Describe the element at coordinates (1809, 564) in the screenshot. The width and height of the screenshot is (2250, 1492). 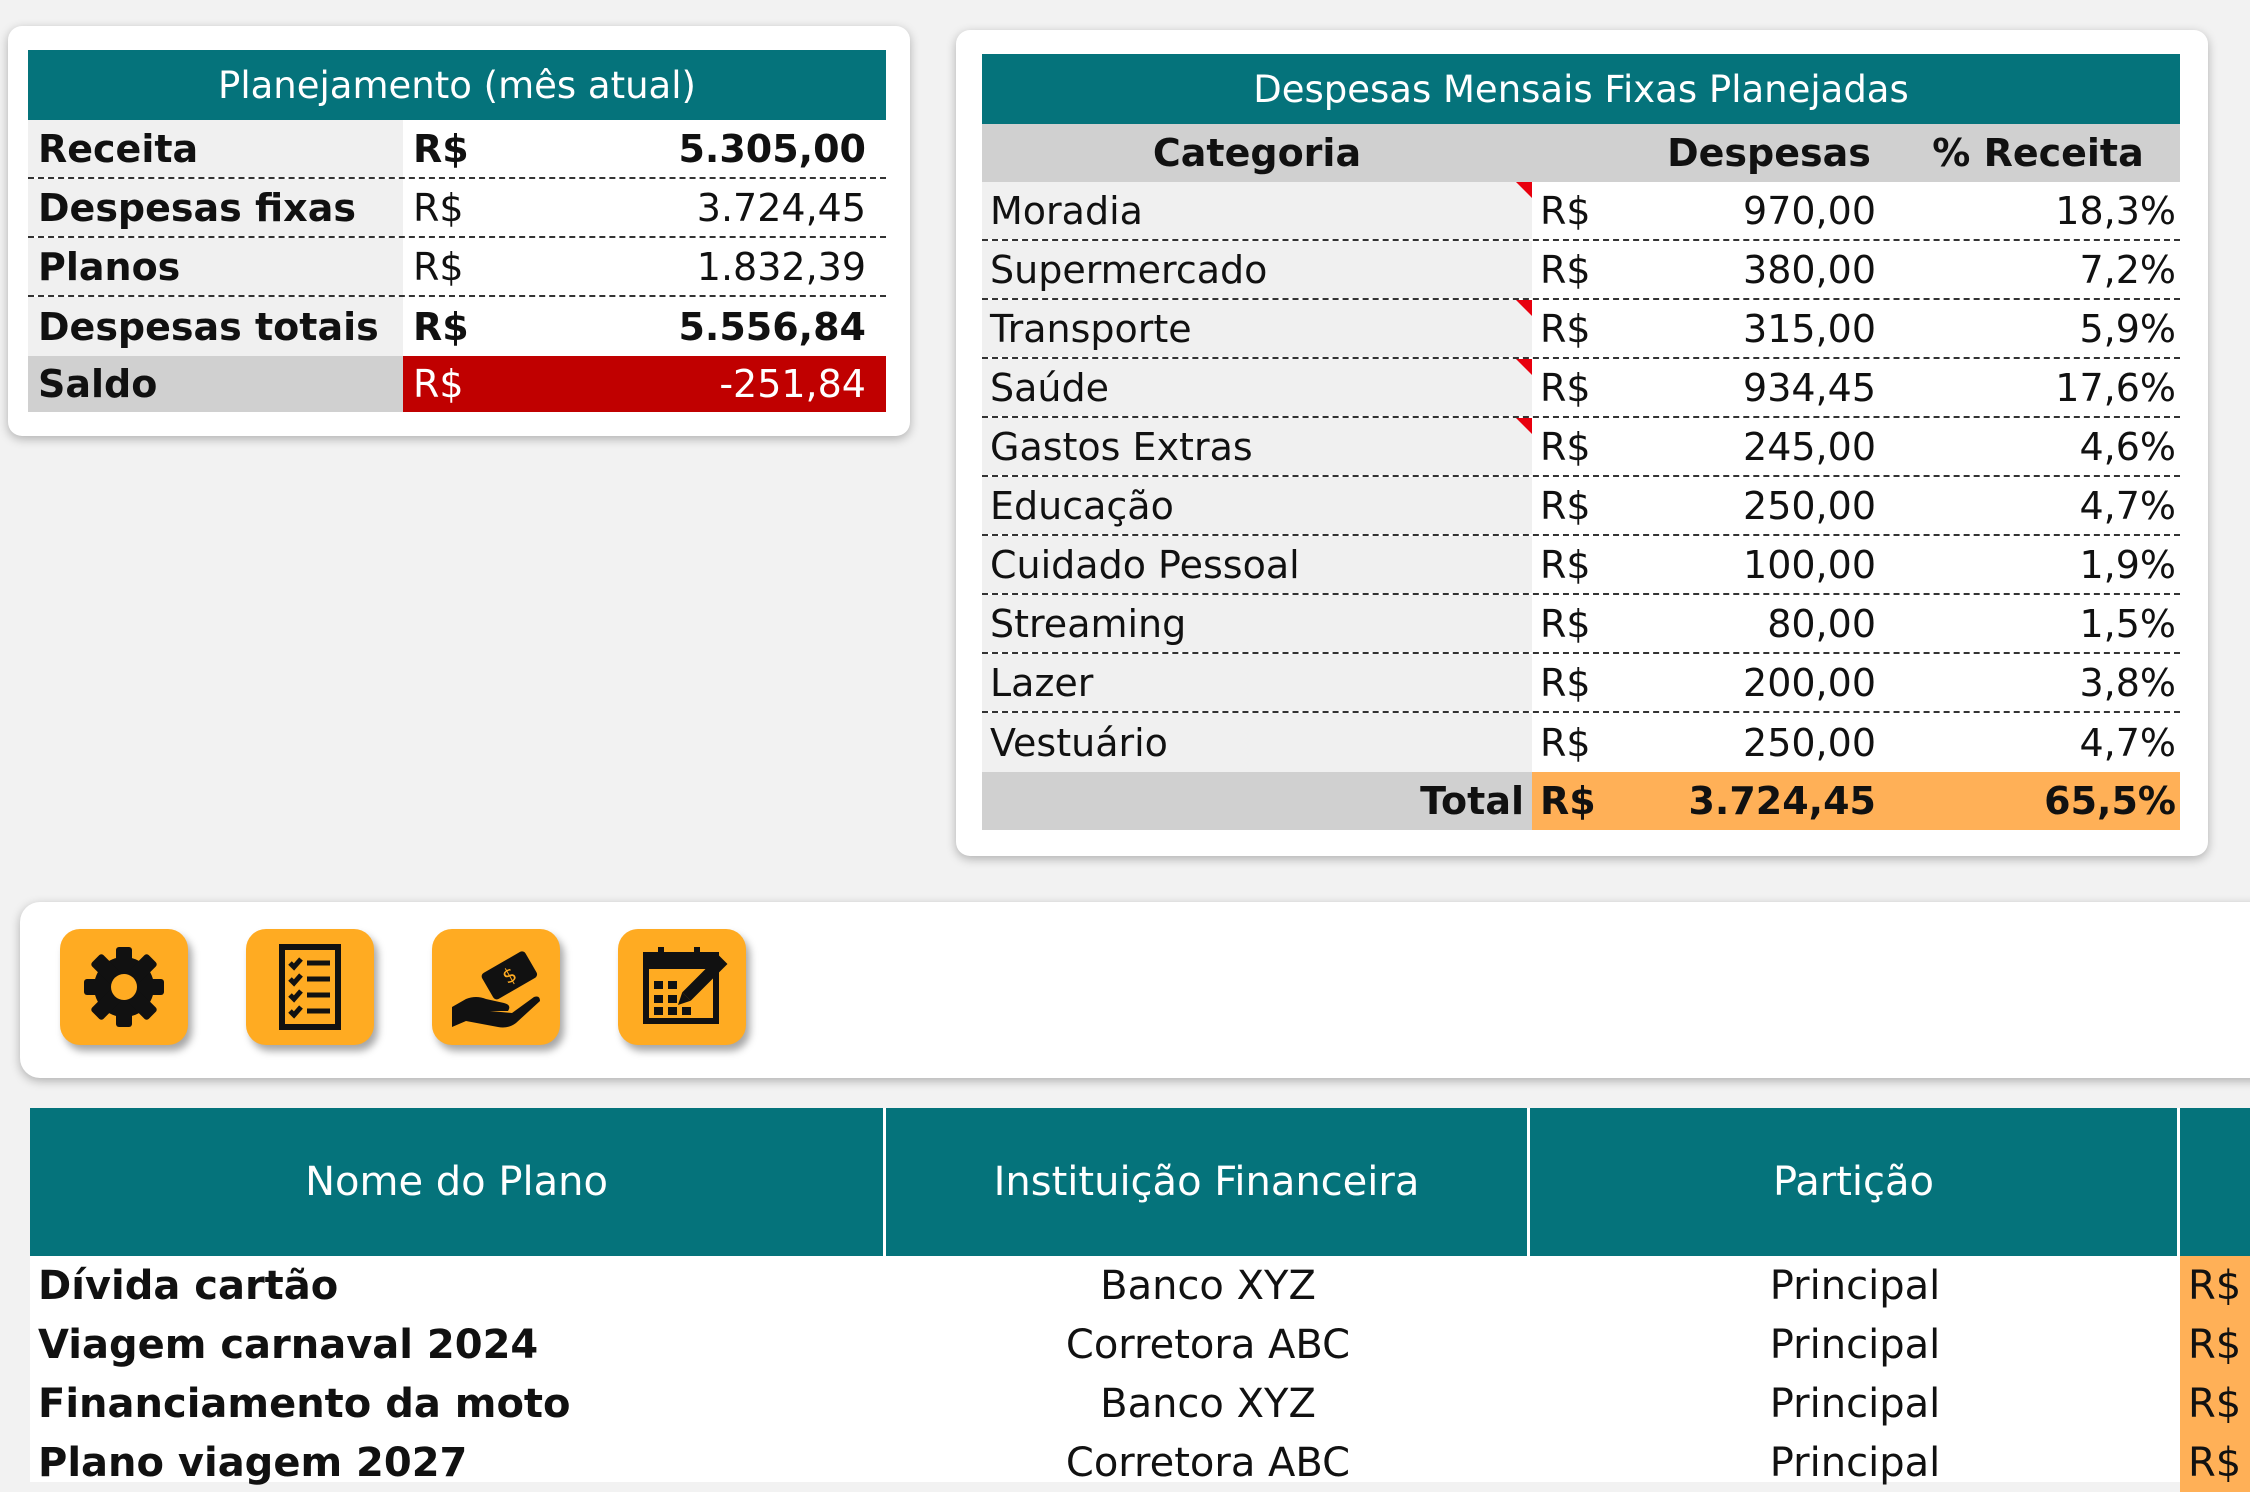
I see `expense-value: 100,00` at that location.